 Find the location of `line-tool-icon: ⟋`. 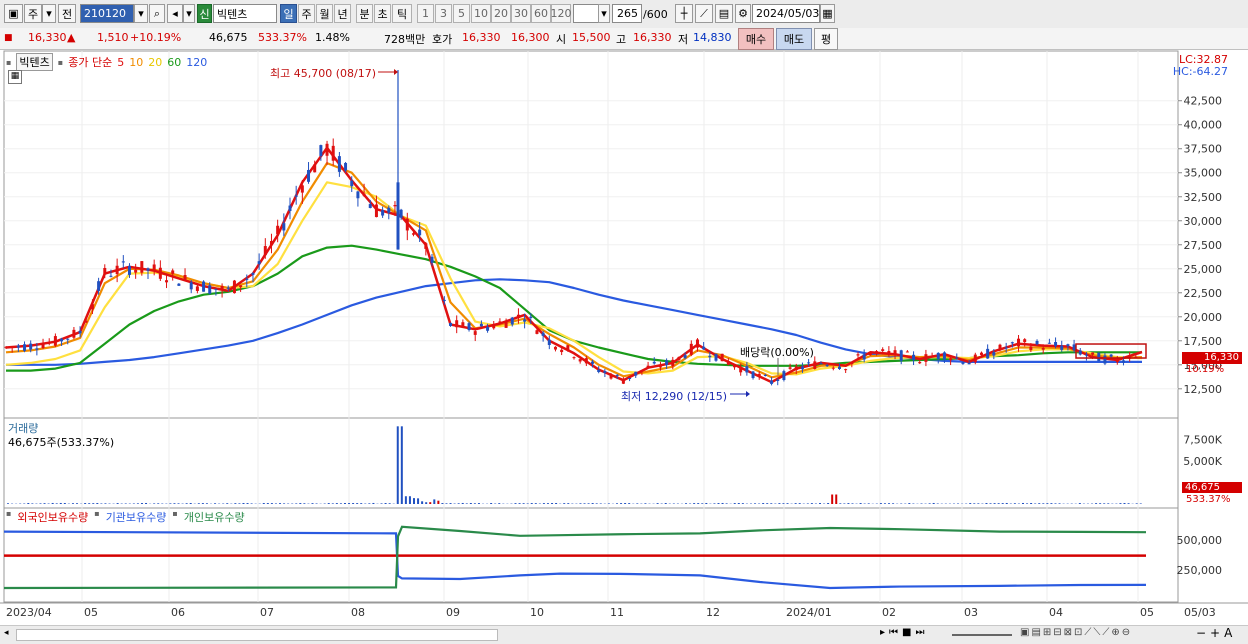

line-tool-icon: ⟋ is located at coordinates (704, 13).